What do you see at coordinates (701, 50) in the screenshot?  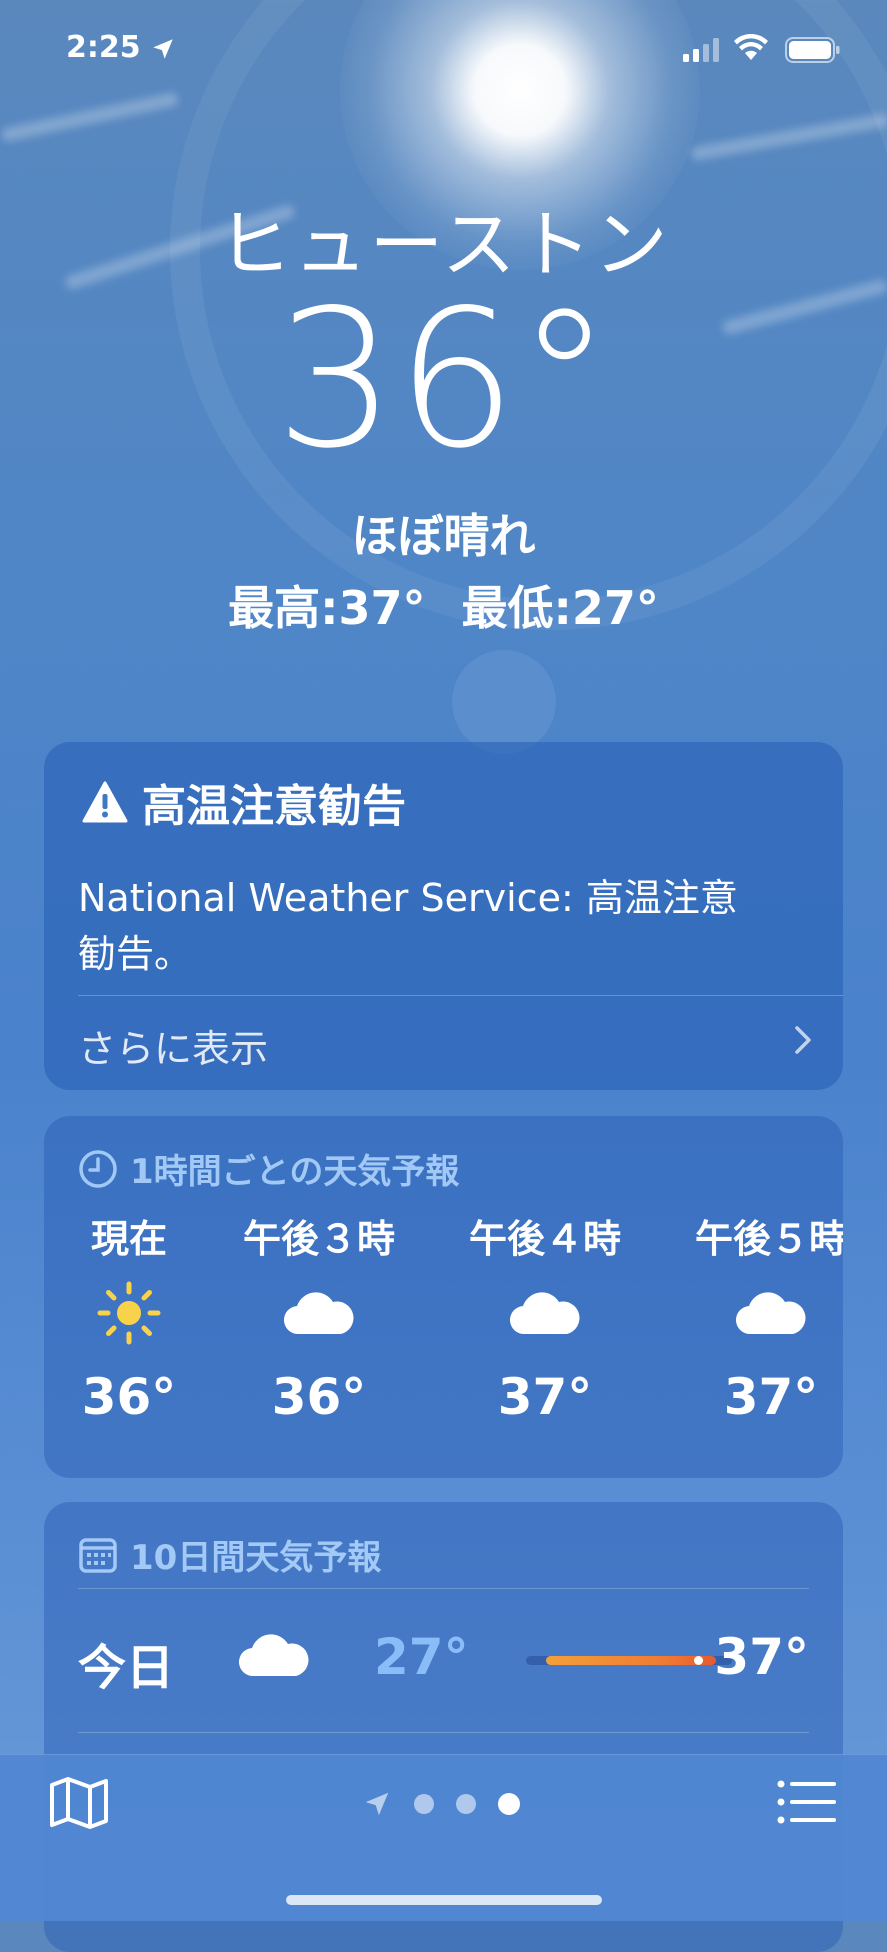 I see `cellular-signal-icon` at bounding box center [701, 50].